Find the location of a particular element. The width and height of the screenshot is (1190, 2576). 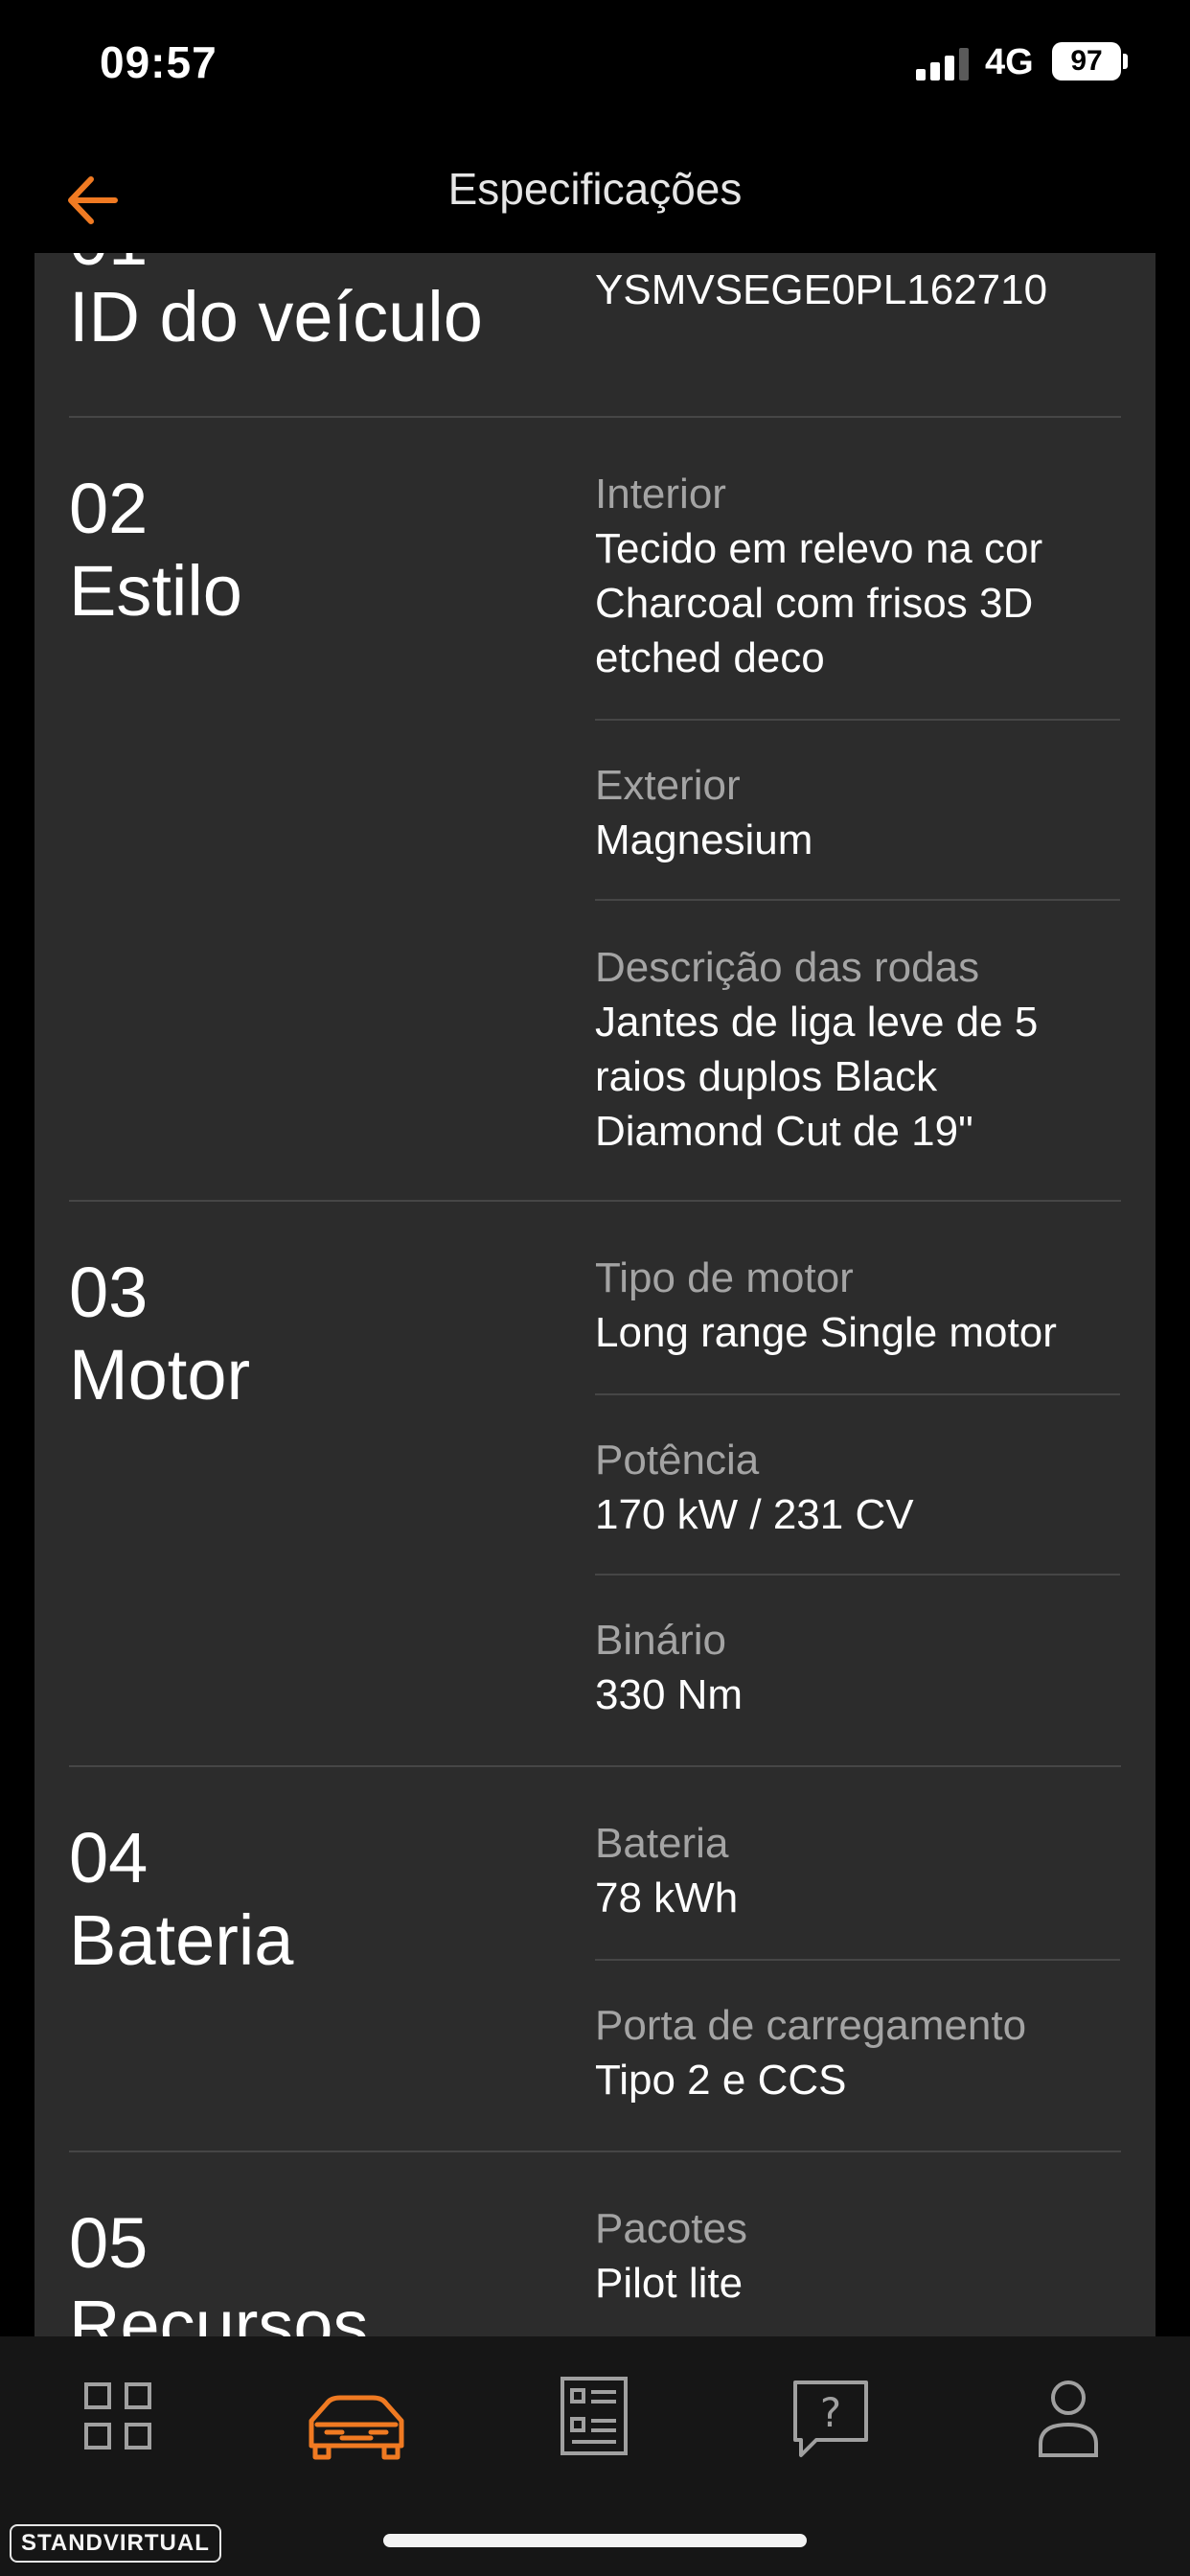

spec-value: 170 kW / 231 CV is located at coordinates (755, 1514).